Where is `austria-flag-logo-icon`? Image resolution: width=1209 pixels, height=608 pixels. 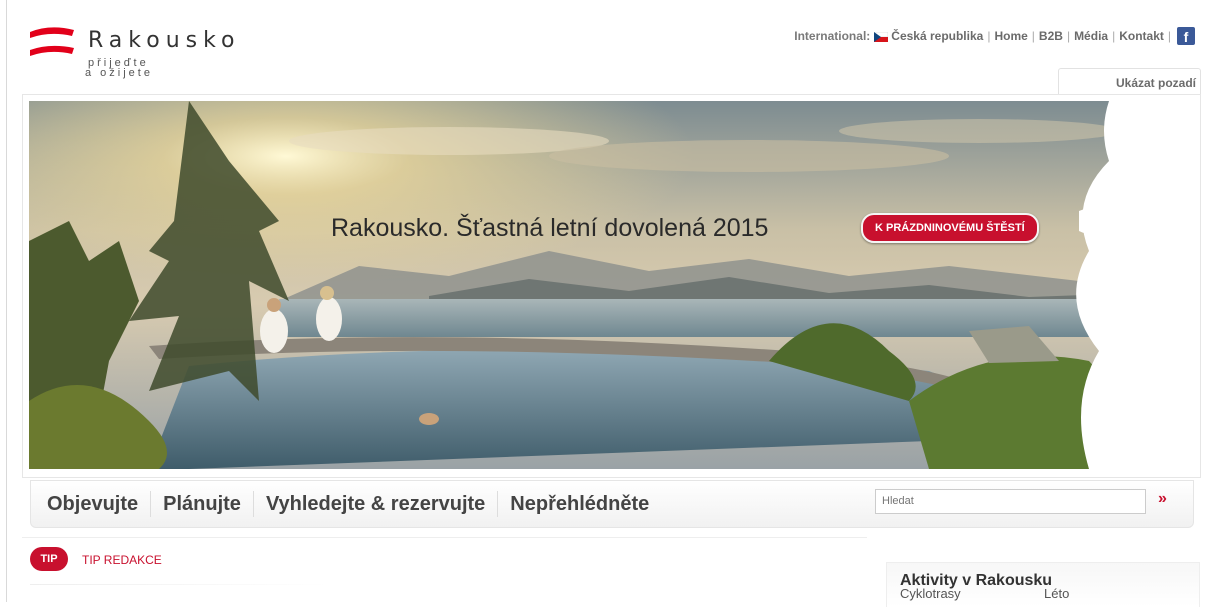
austria-flag-logo-icon is located at coordinates (52, 41).